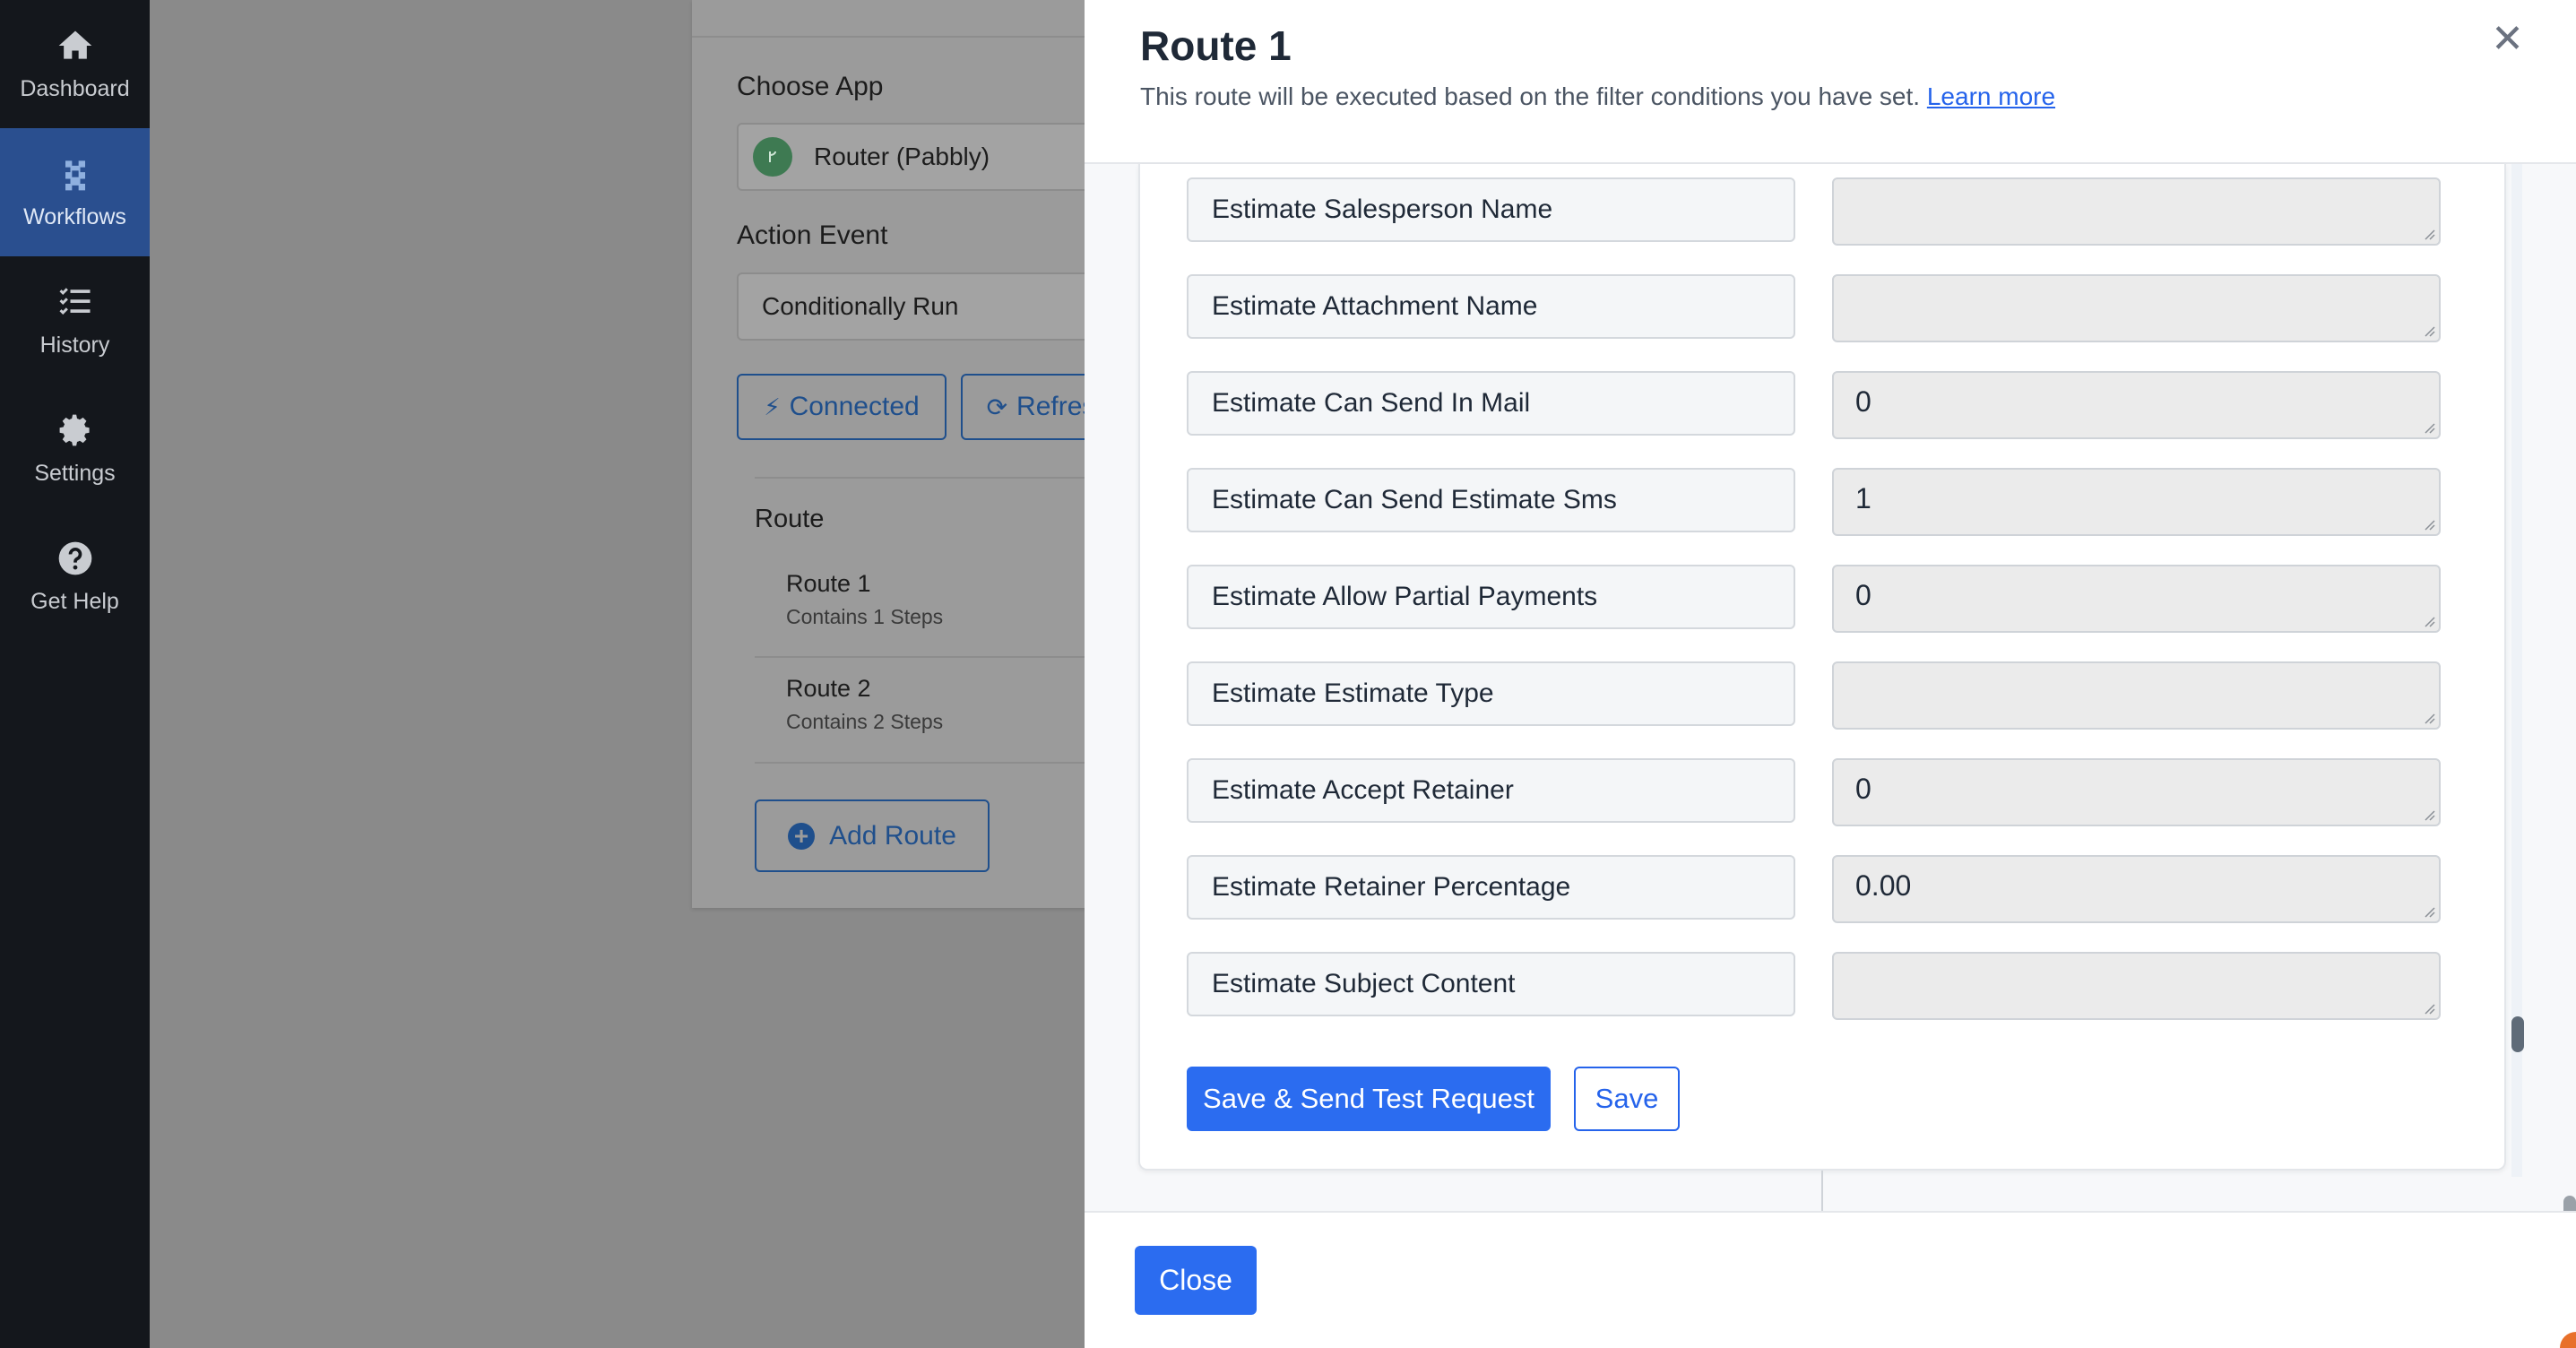  What do you see at coordinates (1814, 889) in the screenshot?
I see `field-row: Estimate Retainer Percentage 0.00` at bounding box center [1814, 889].